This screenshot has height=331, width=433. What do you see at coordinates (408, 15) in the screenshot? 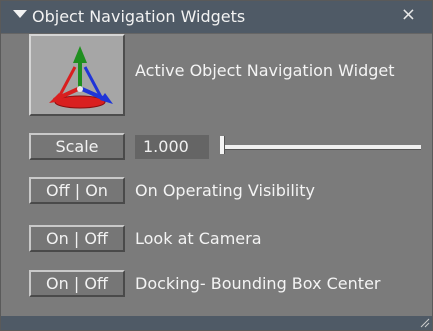
I see `close-icon: ×` at bounding box center [408, 15].